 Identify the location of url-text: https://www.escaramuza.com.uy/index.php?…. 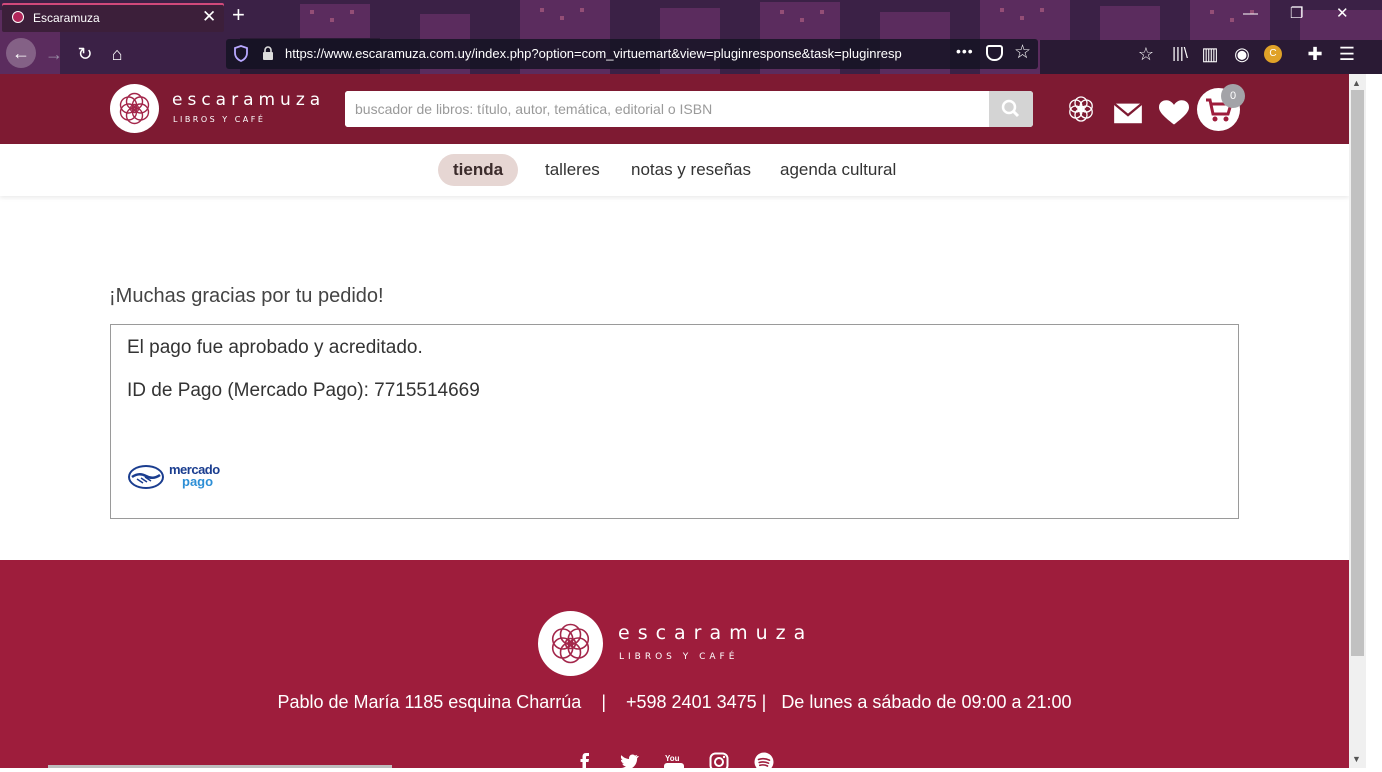
(593, 53).